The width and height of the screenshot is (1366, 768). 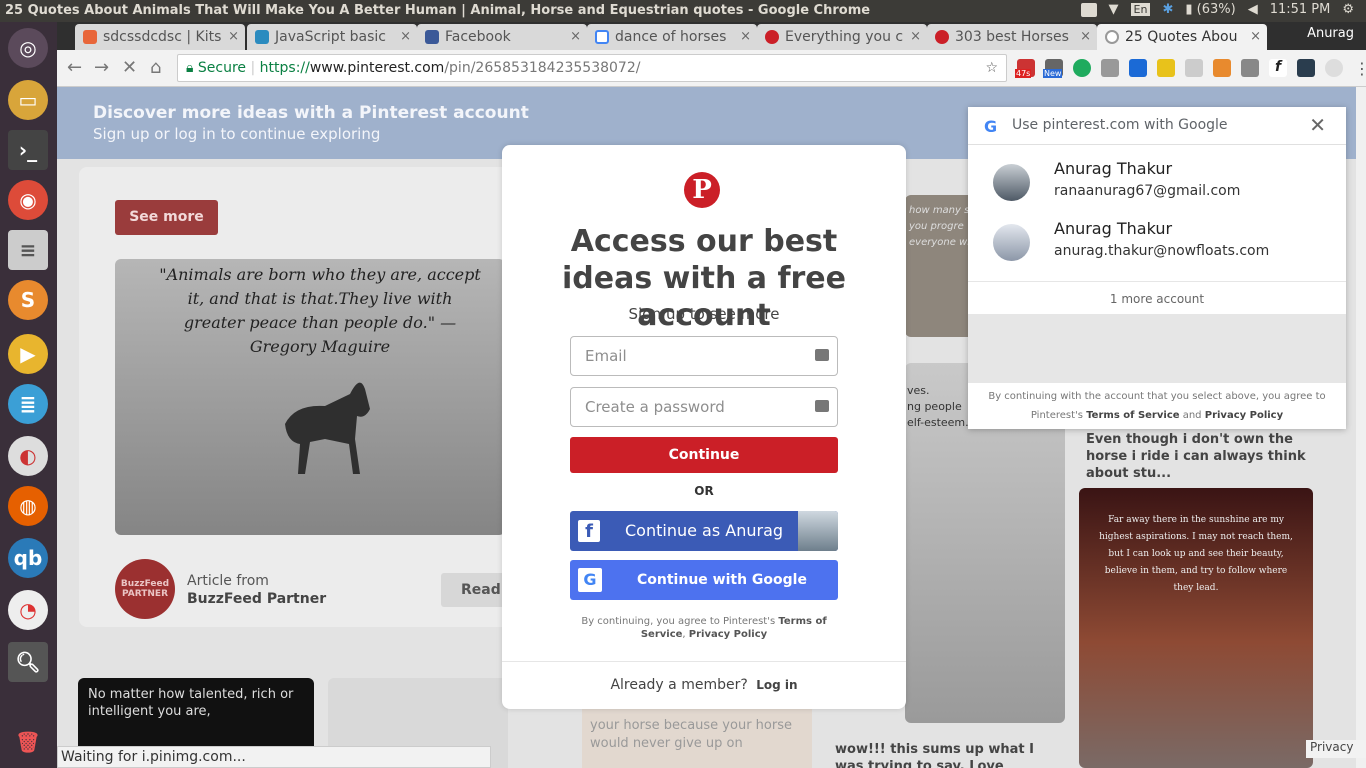 I want to click on page-scrollbar, so click(x=1361, y=427).